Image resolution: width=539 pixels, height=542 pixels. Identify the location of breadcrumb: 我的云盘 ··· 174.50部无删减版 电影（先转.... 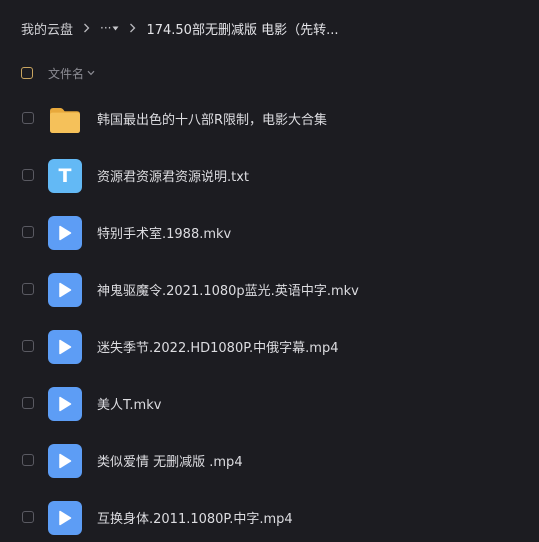
(276, 28).